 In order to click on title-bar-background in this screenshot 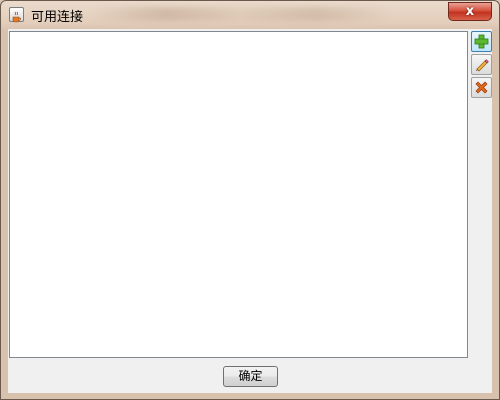, I will do `click(241, 14)`.